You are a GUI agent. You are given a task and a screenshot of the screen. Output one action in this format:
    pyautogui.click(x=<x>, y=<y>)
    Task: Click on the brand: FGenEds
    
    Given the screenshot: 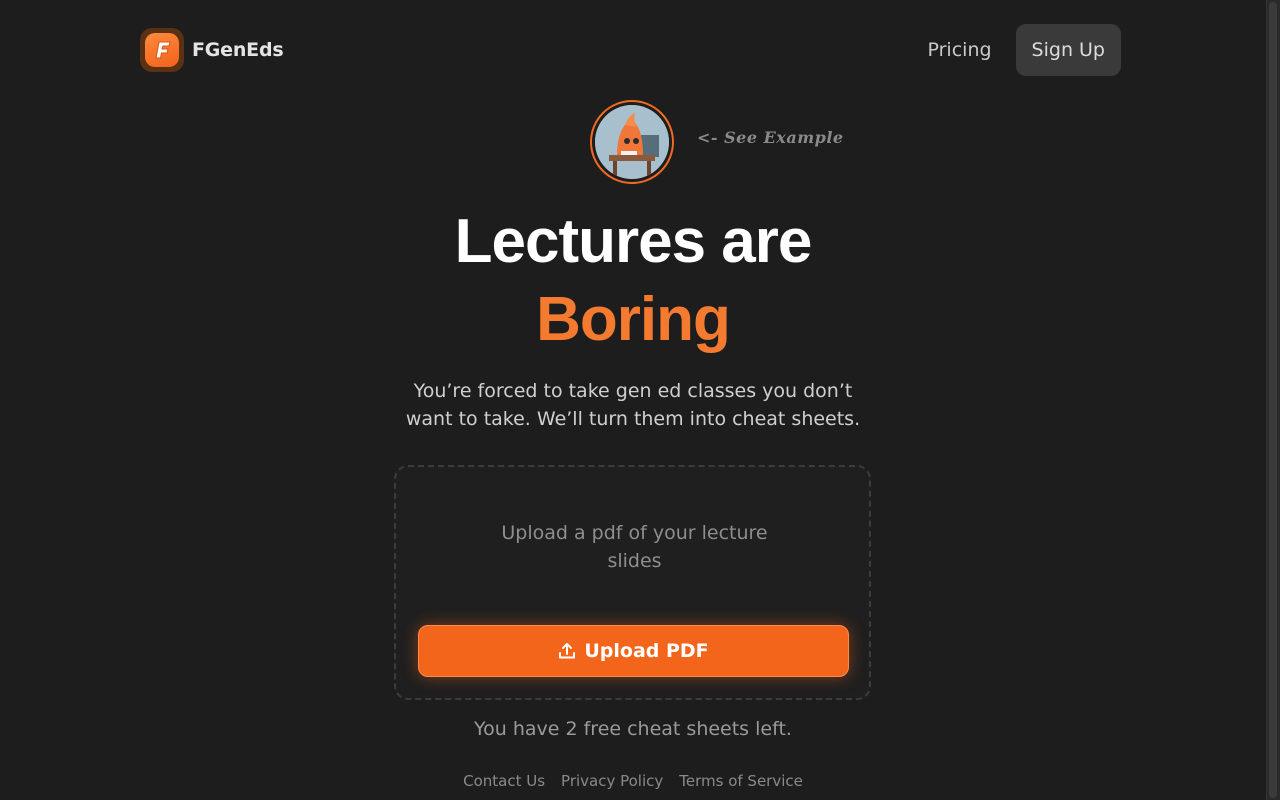 What is the action you would take?
    pyautogui.click(x=212, y=50)
    